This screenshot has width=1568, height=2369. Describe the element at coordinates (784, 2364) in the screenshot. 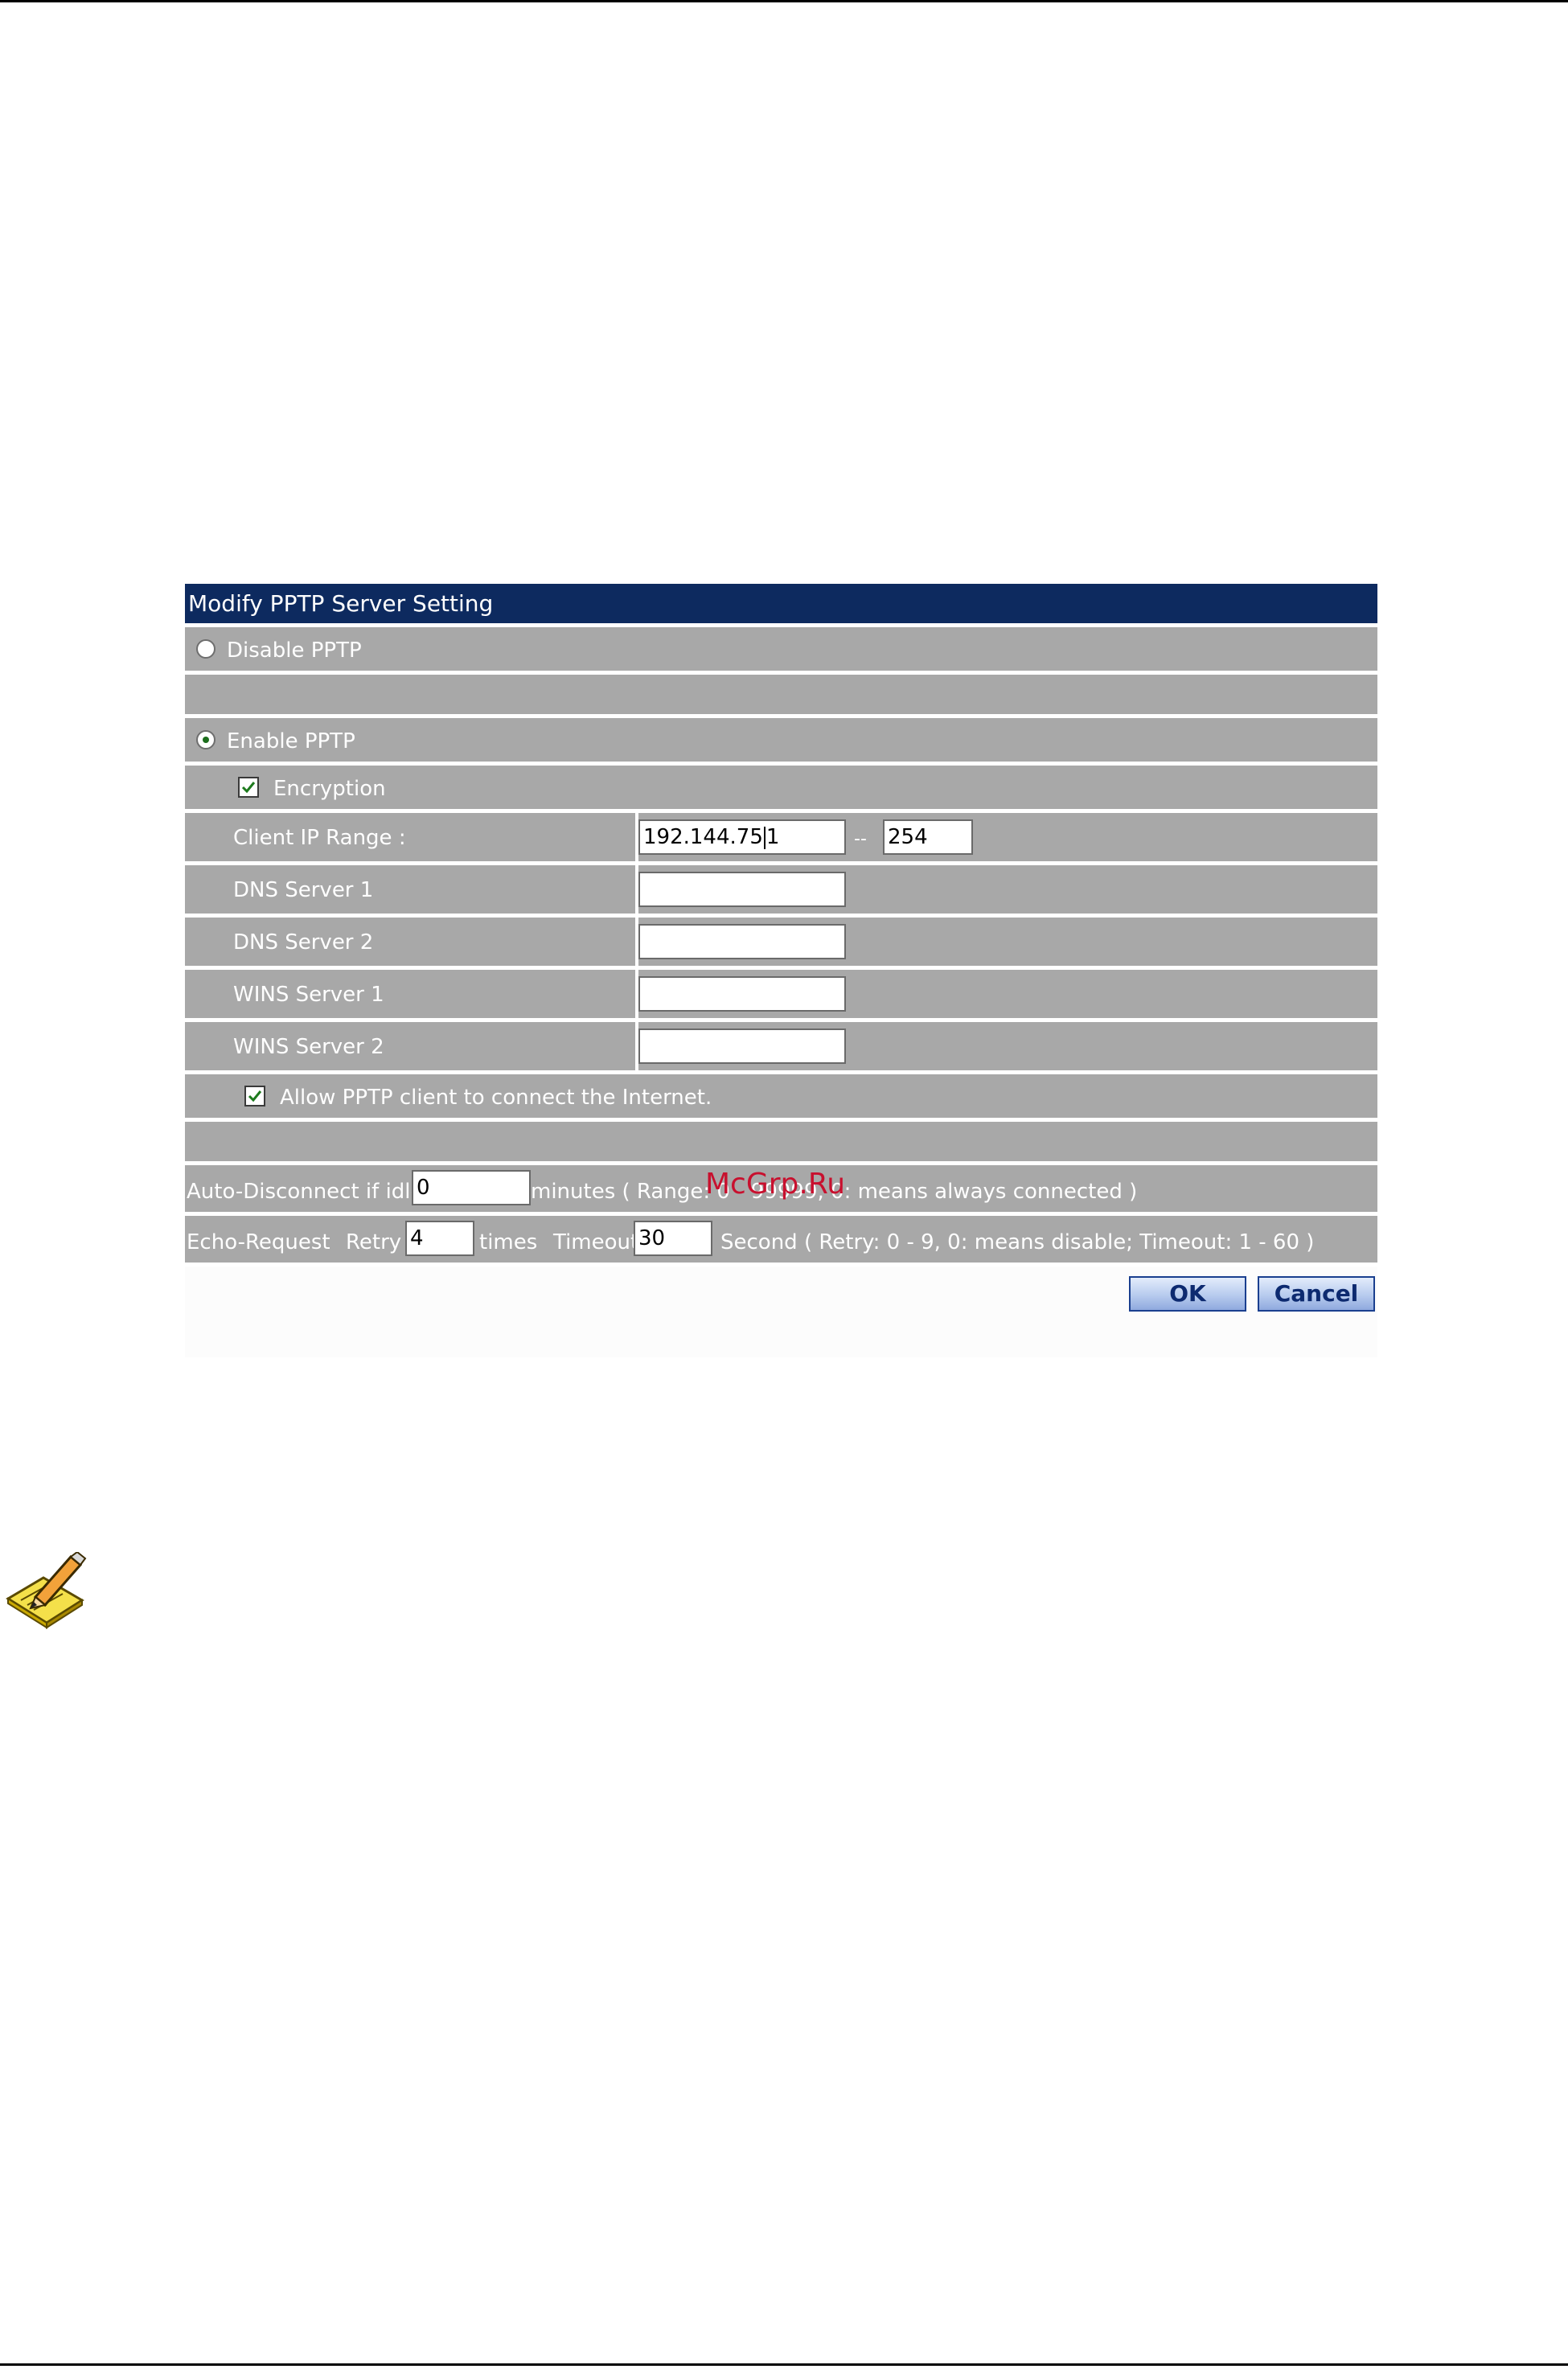

I see `bottom-rule` at that location.